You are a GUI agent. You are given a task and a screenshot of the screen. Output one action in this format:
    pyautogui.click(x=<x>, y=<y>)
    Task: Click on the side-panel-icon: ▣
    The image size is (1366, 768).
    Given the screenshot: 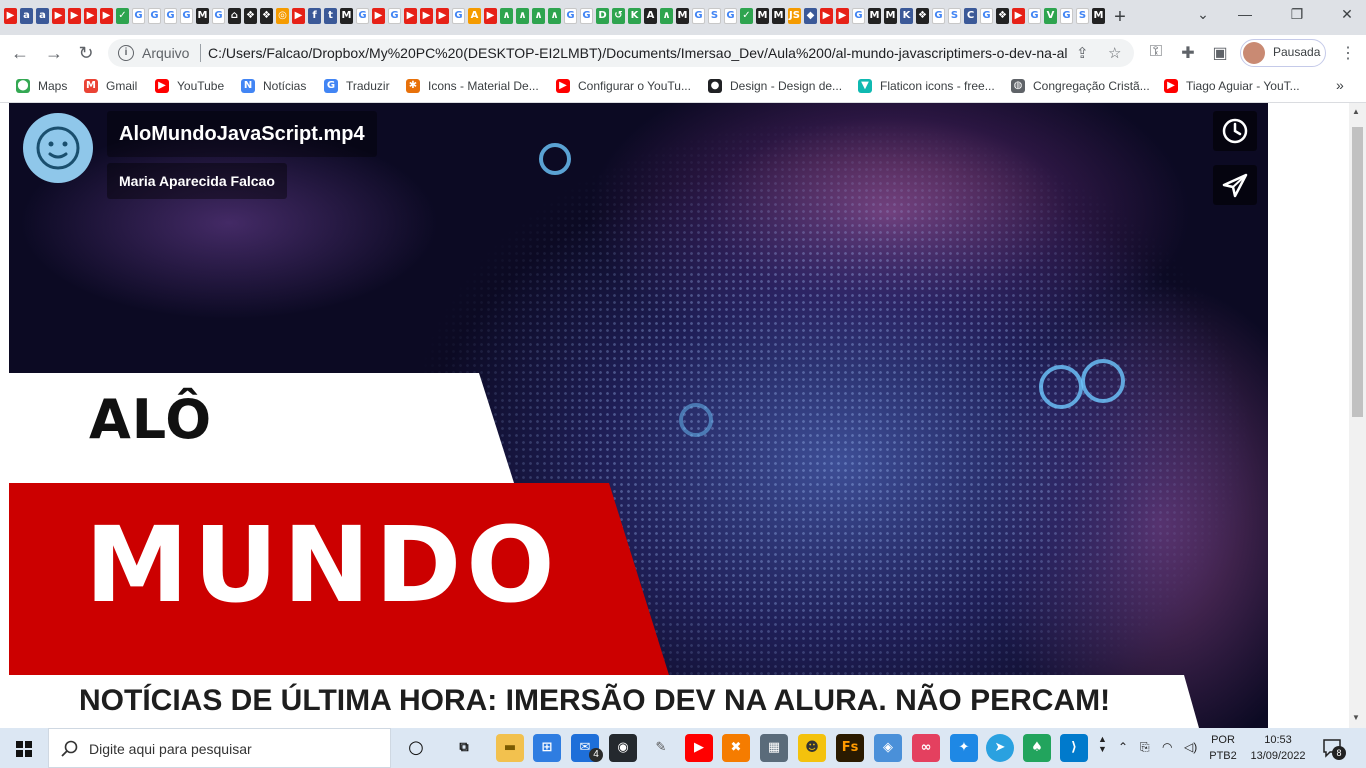 What is the action you would take?
    pyautogui.click(x=1220, y=53)
    